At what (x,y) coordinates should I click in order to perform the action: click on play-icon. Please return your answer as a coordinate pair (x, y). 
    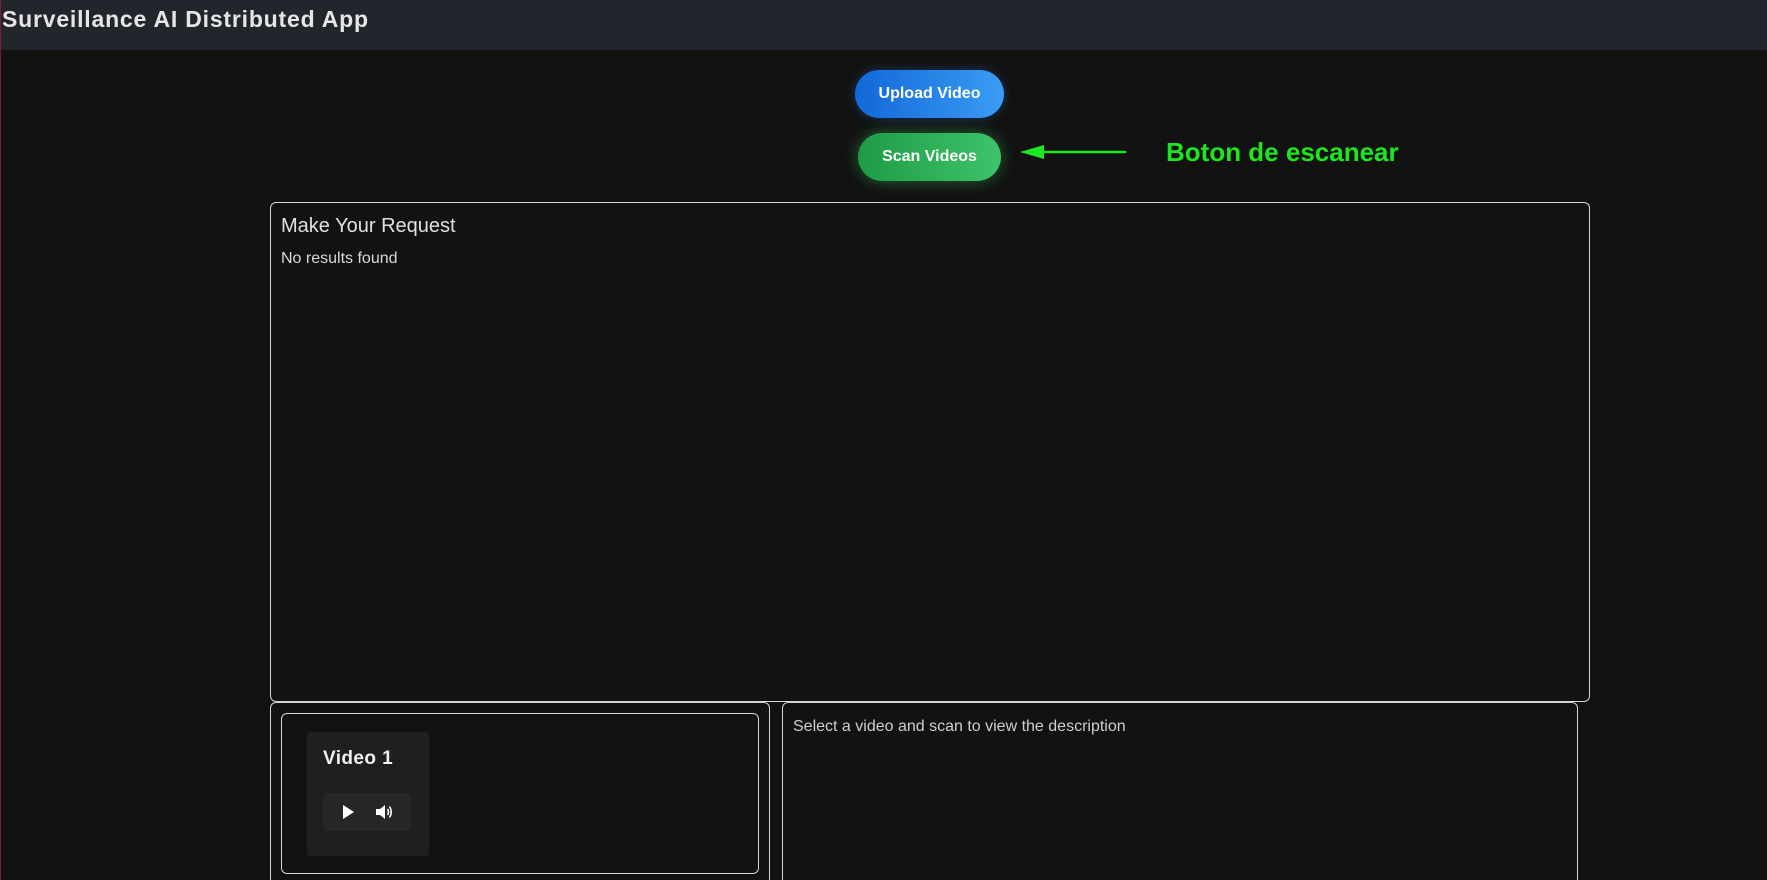
    Looking at the image, I should click on (348, 812).